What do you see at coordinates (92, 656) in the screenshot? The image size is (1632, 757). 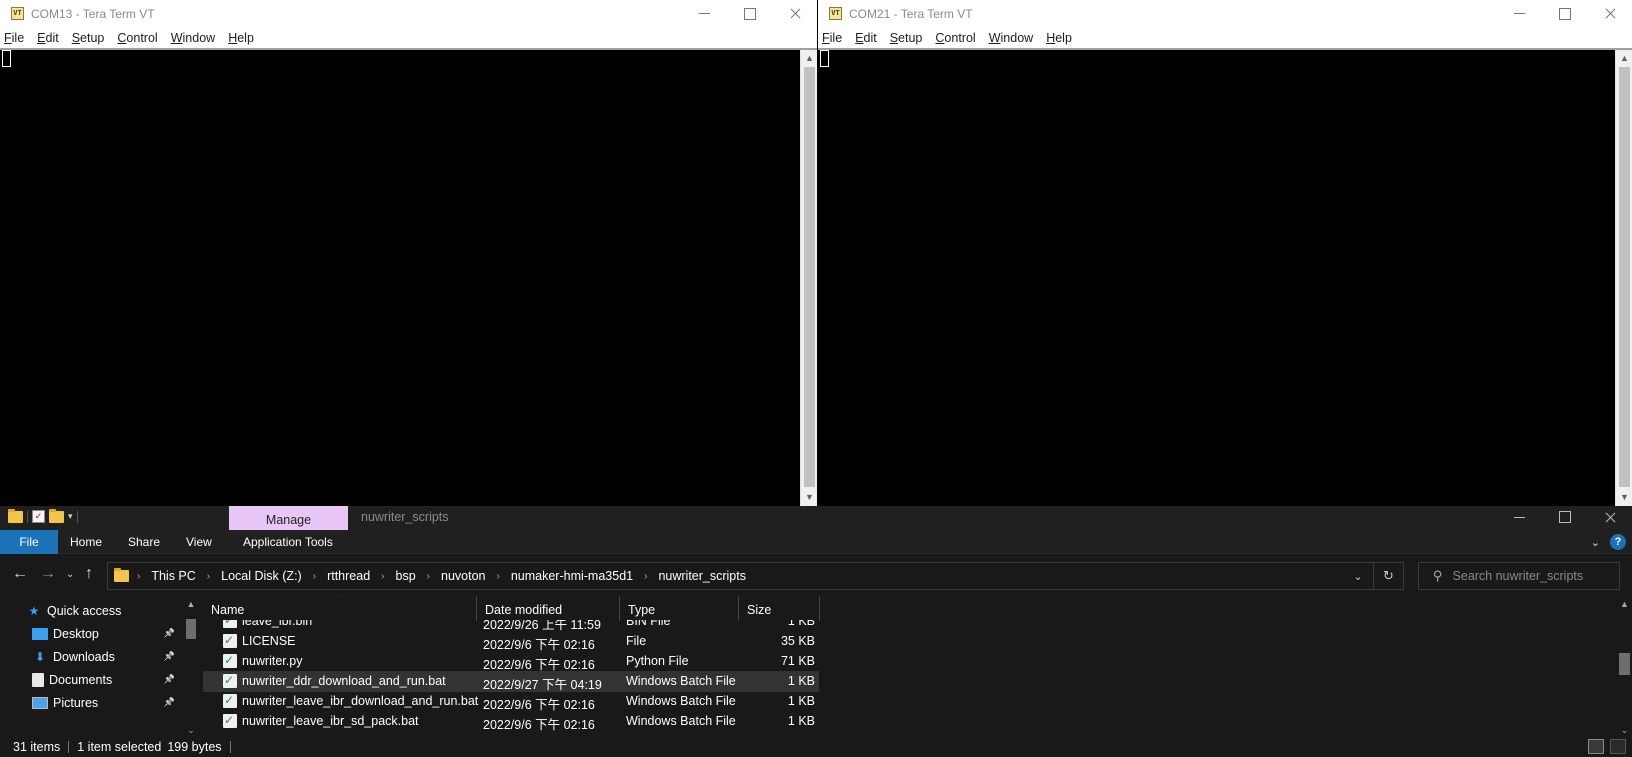 I see `nav-item-downloads: ⬇ Downloads 📌` at bounding box center [92, 656].